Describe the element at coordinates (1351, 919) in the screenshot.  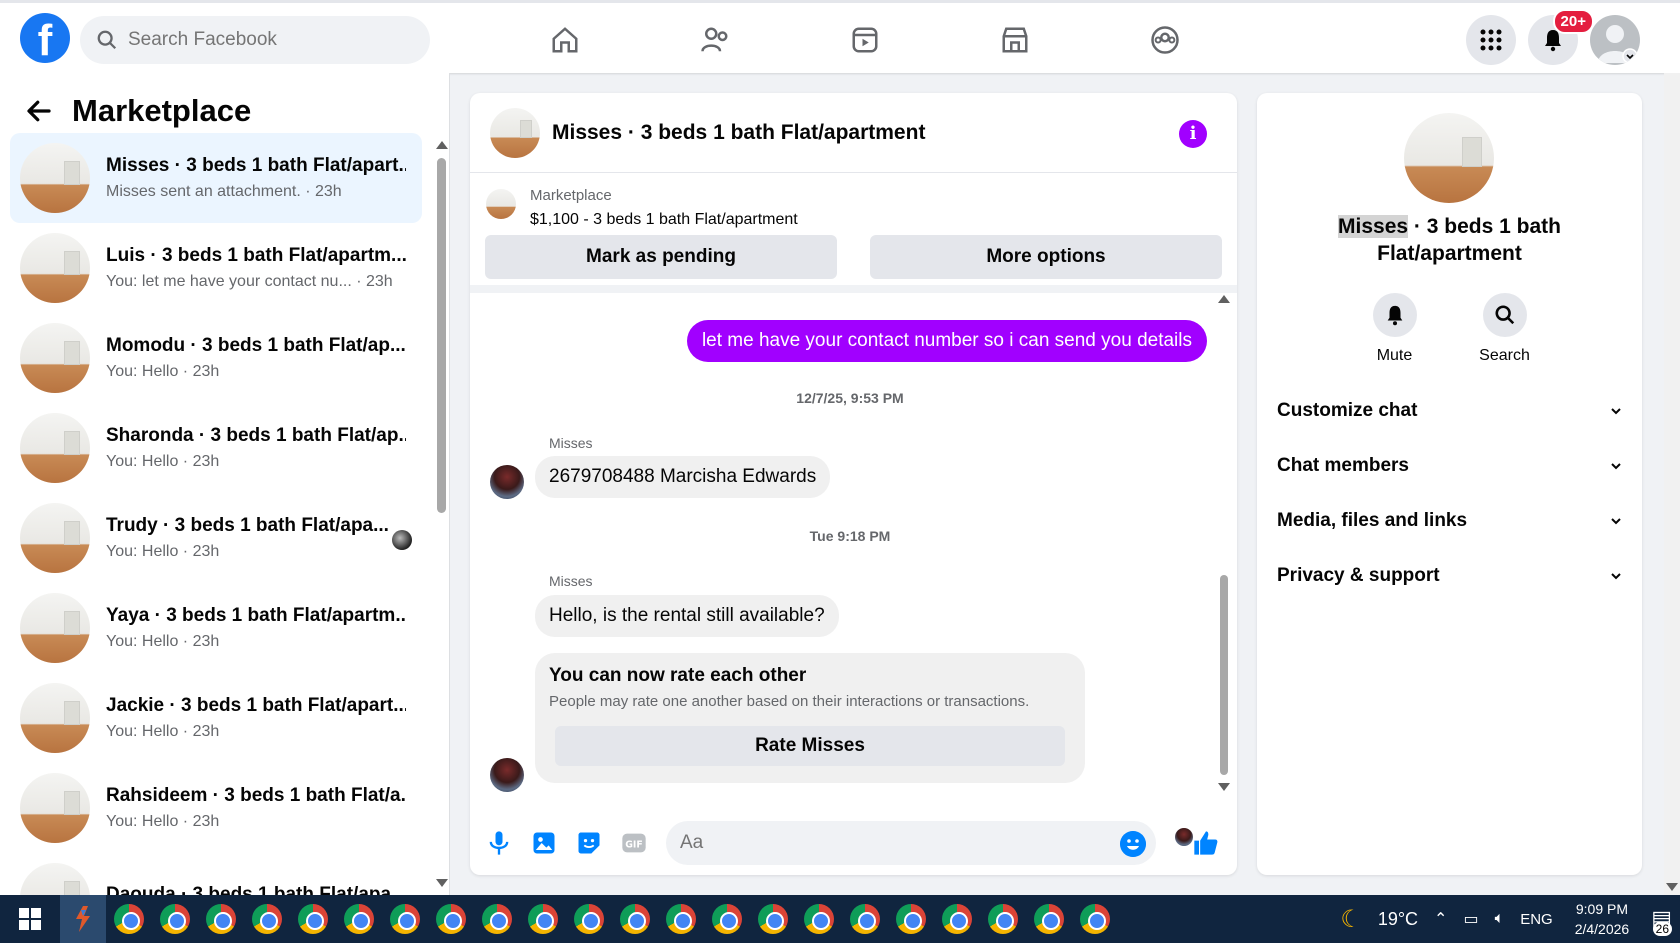
I see `weather-moon-icon: ☾` at that location.